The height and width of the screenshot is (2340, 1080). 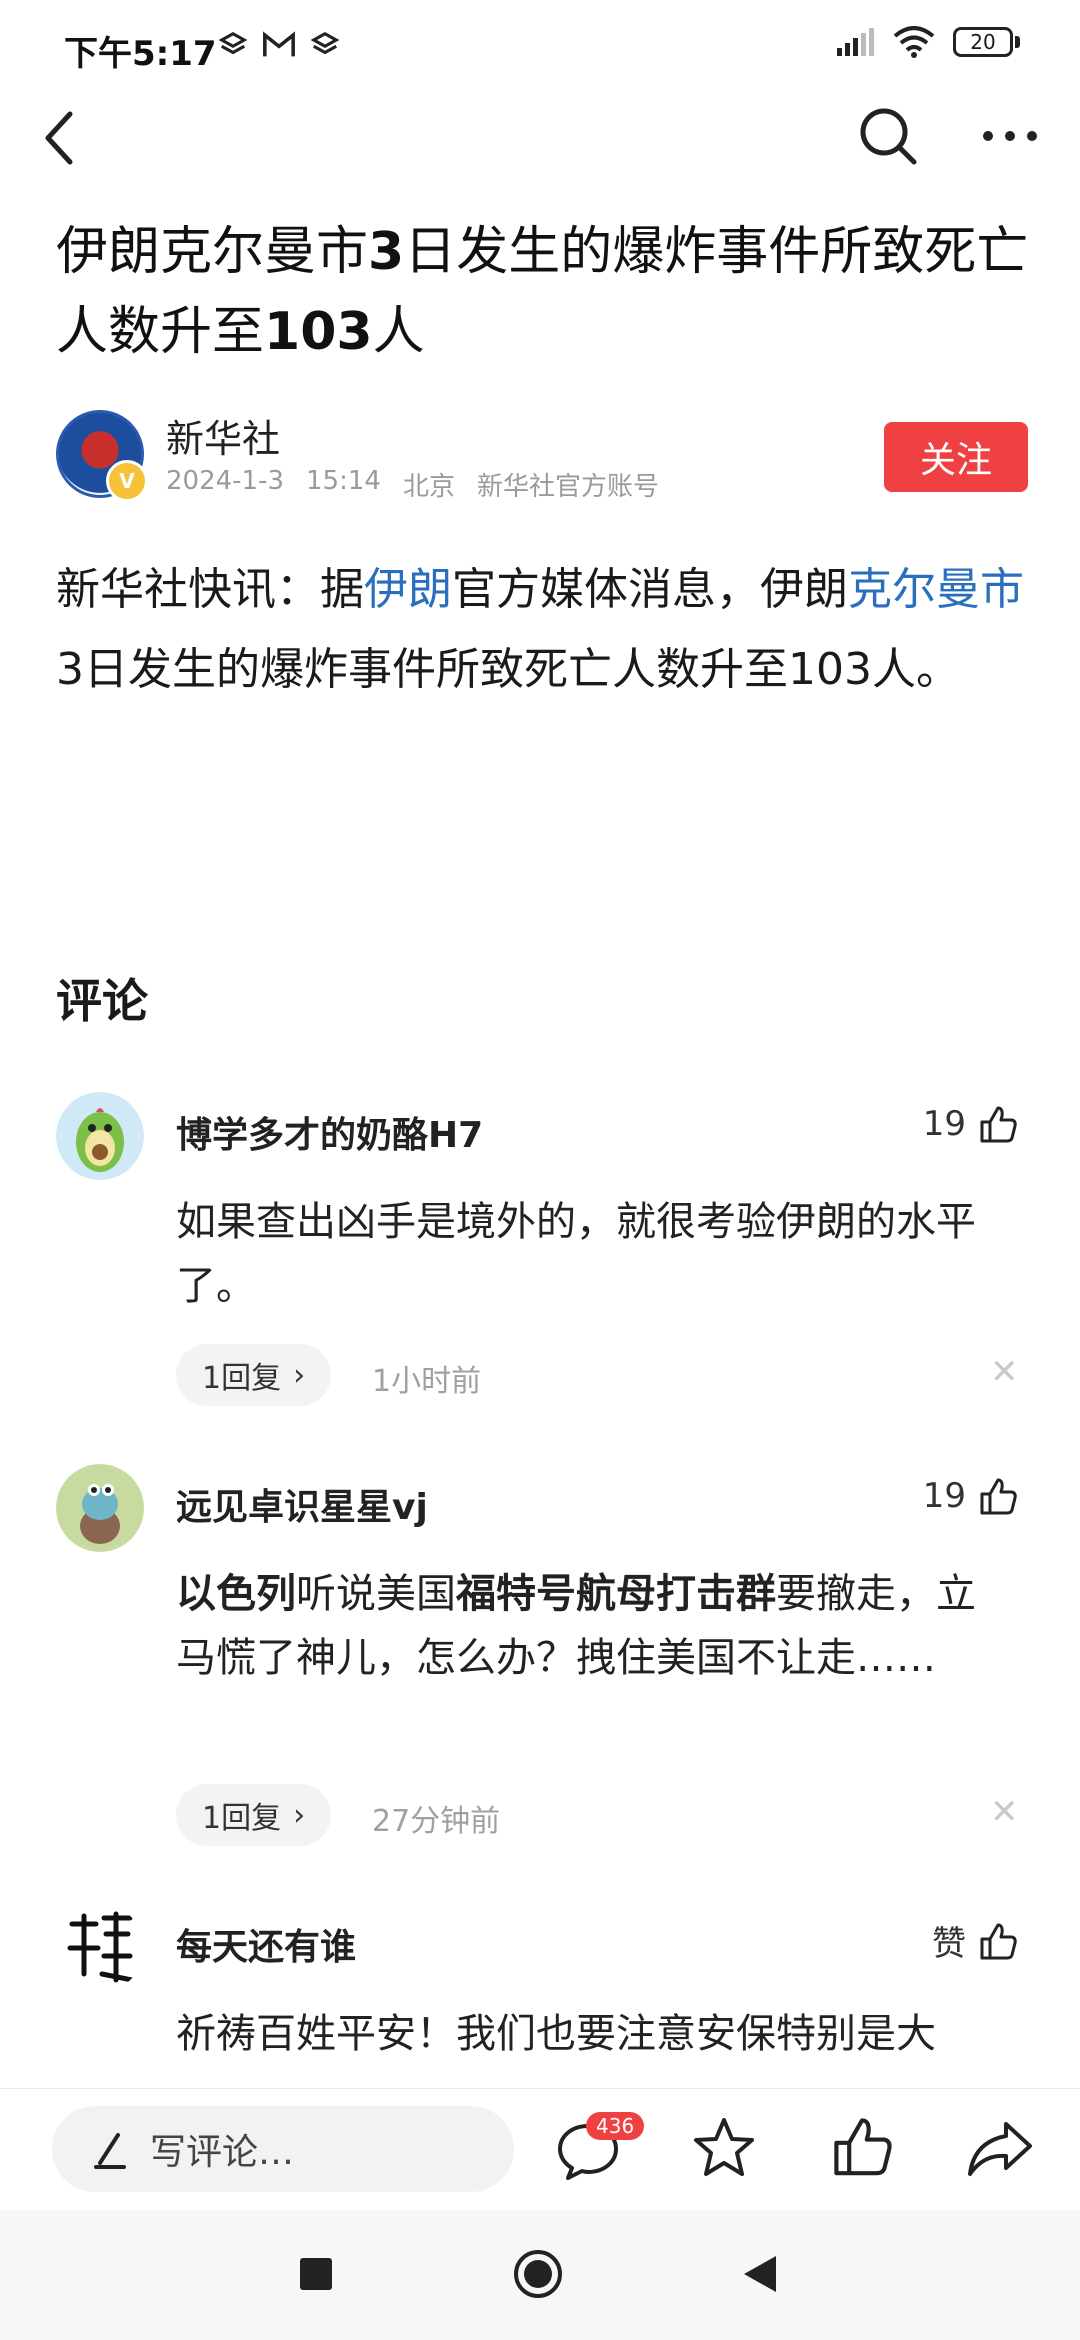 I want to click on pen-icon, so click(x=110, y=2151).